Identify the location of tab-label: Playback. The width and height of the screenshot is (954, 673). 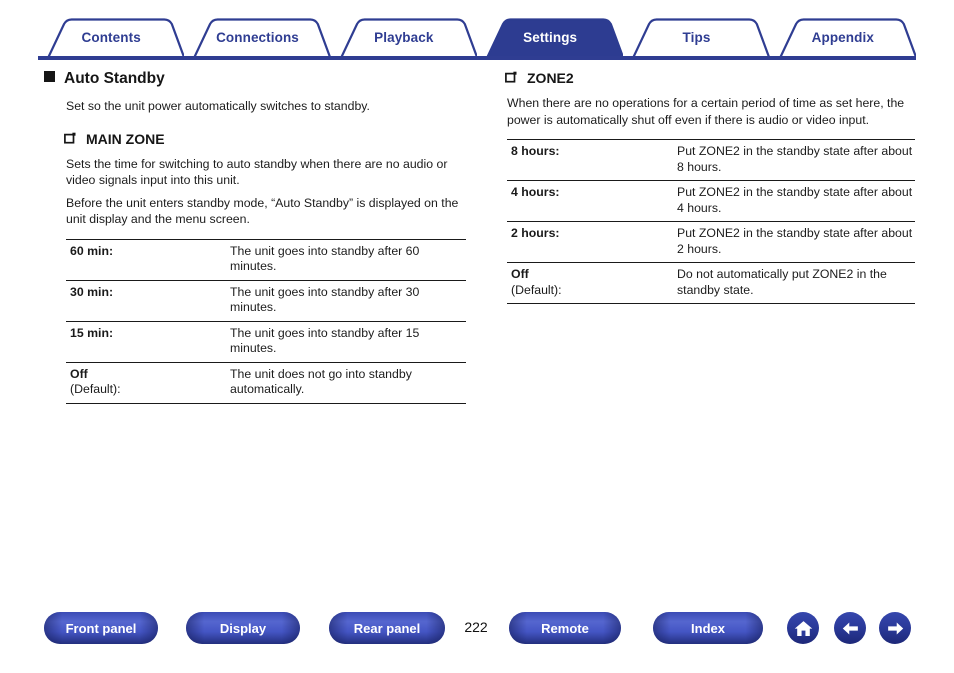
(404, 37).